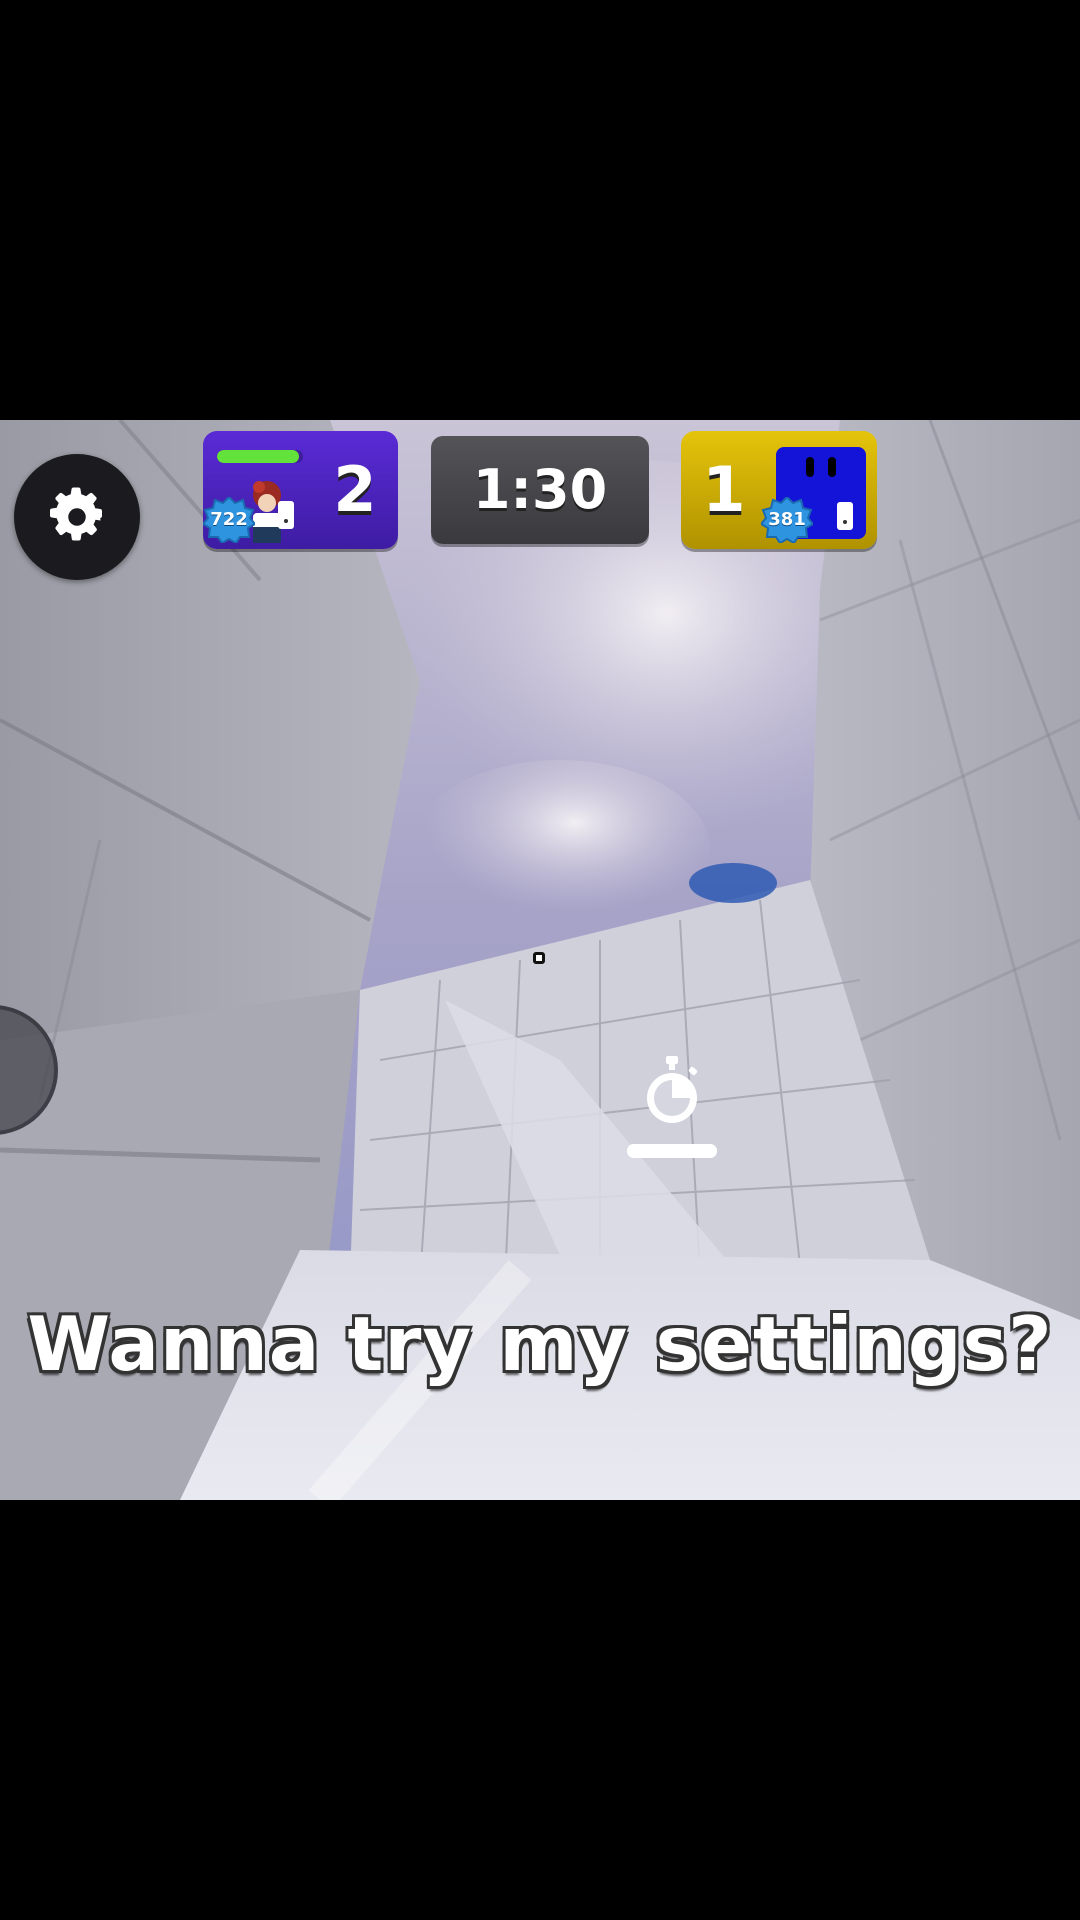  I want to click on settings-button, so click(77, 517).